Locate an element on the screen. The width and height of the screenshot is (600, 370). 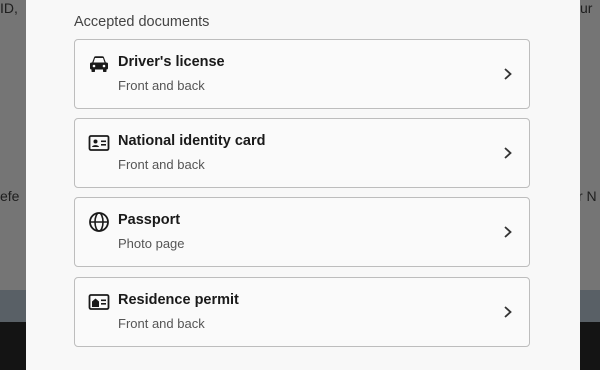
section-label: Accepted documents is located at coordinates (142, 22).